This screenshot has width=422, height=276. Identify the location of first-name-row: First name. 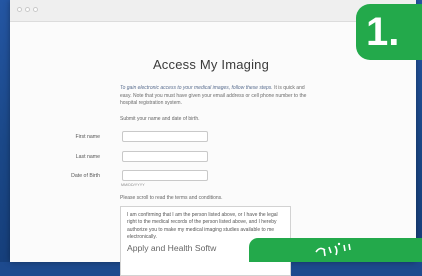
(203, 137).